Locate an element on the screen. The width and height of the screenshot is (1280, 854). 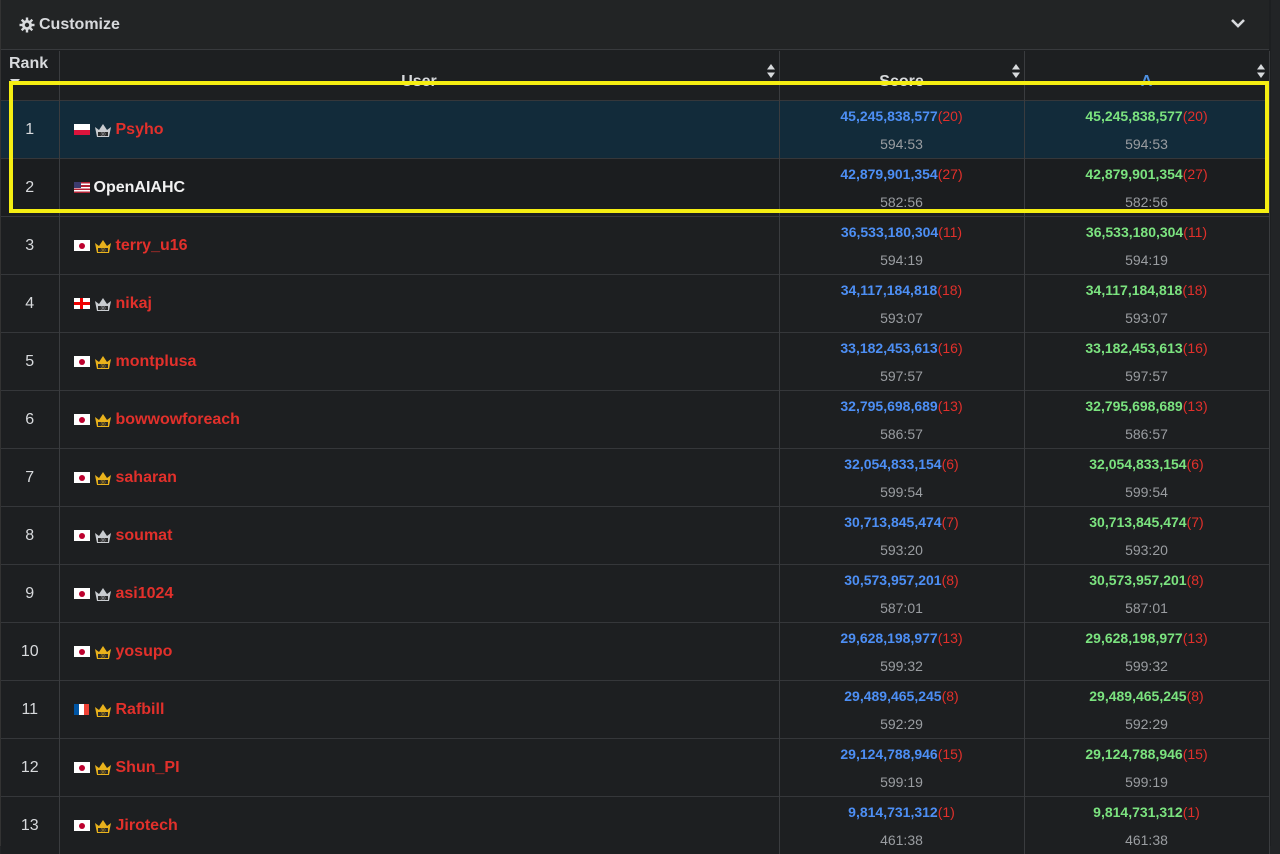
user-link: montplusa is located at coordinates (156, 362).